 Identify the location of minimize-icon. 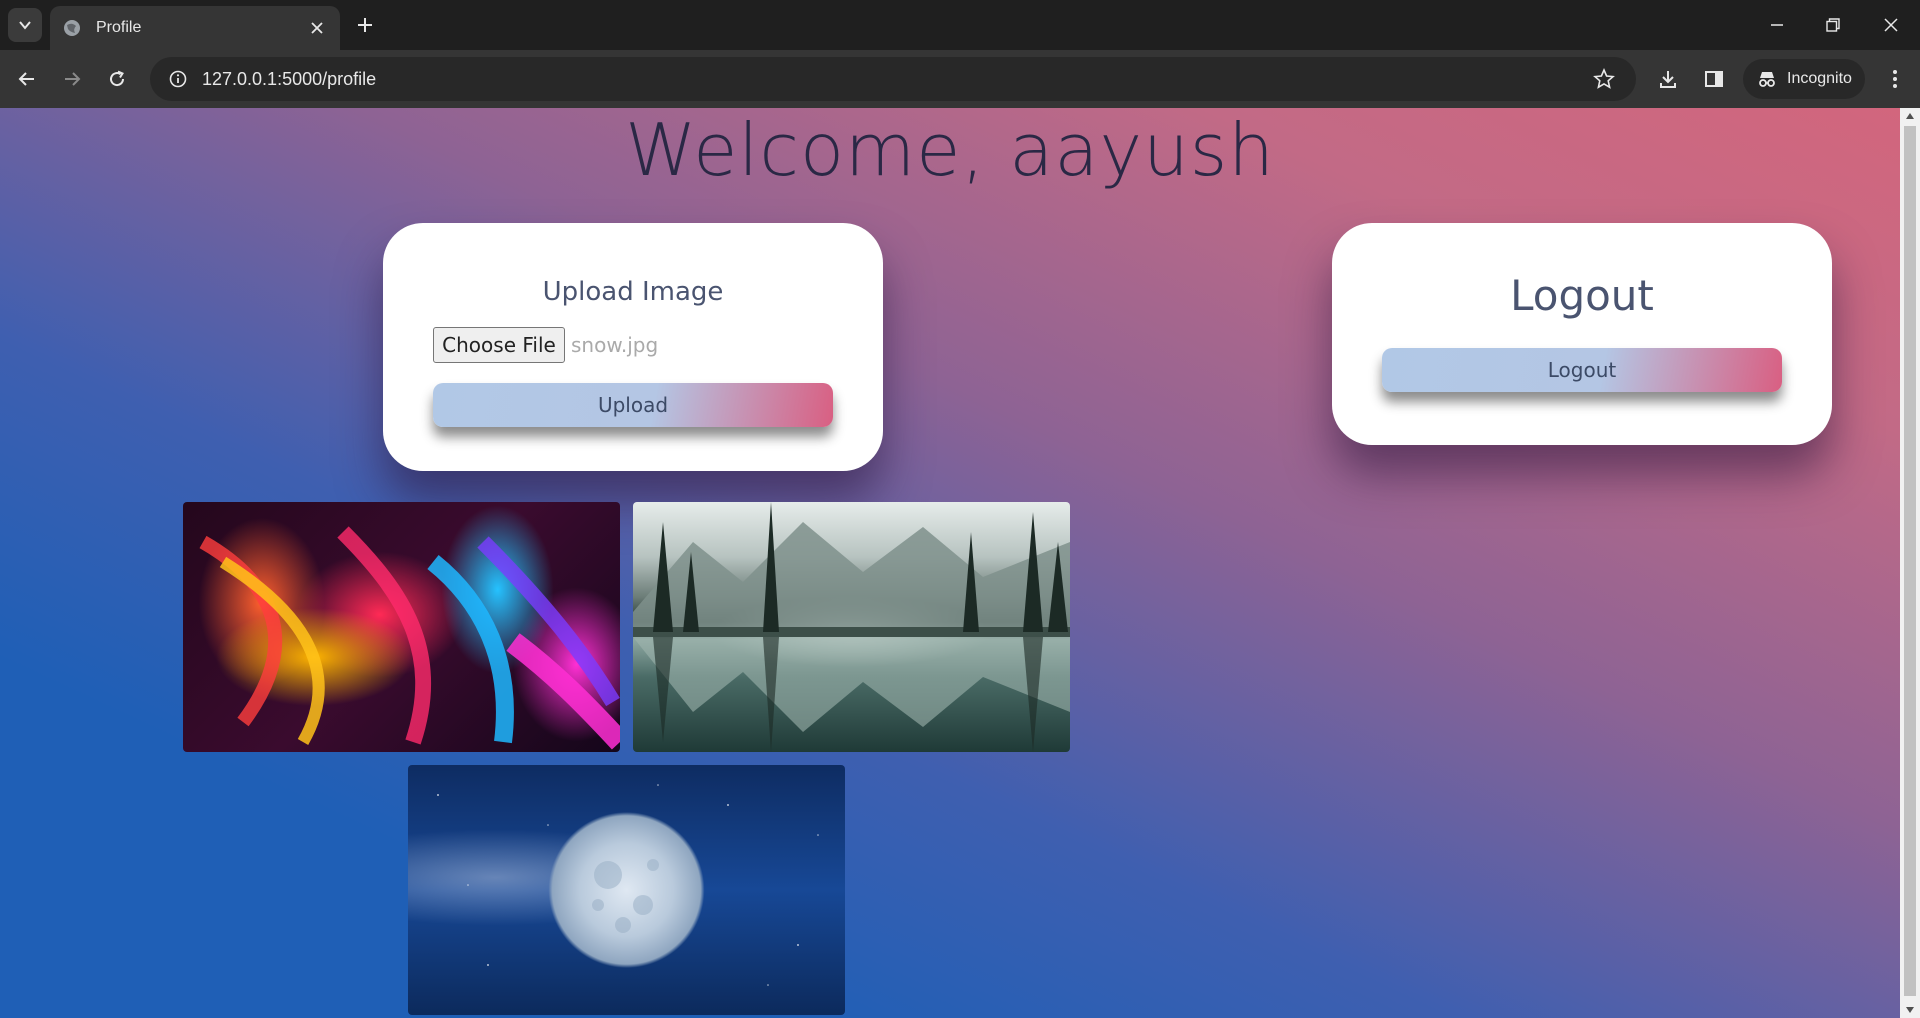
(1777, 25).